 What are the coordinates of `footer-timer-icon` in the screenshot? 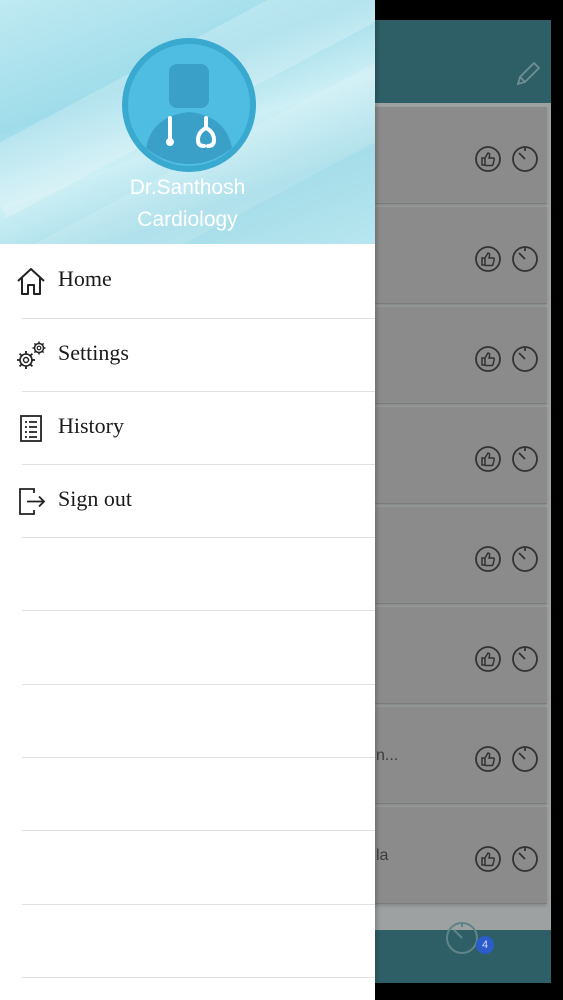 It's located at (462, 936).